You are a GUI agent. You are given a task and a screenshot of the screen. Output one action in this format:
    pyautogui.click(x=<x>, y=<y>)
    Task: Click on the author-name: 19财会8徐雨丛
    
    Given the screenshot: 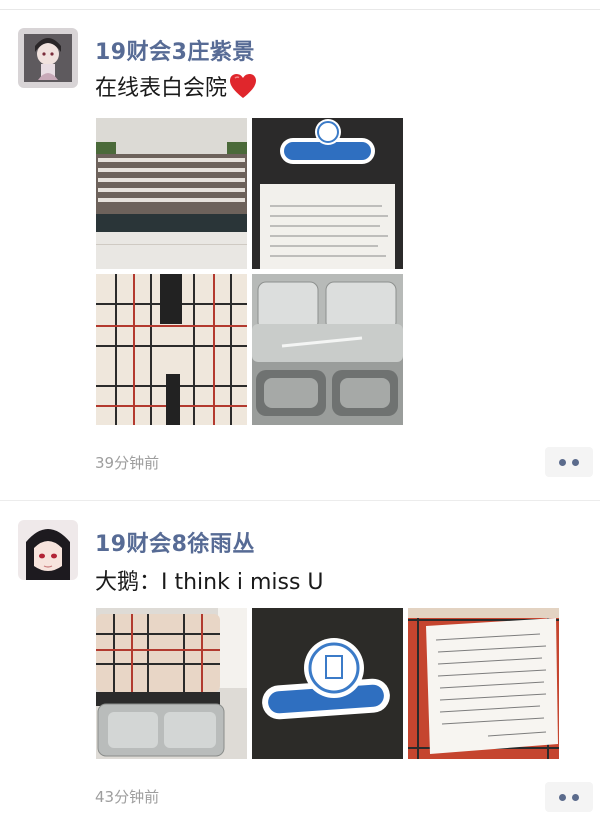 What is the action you would take?
    pyautogui.click(x=175, y=542)
    